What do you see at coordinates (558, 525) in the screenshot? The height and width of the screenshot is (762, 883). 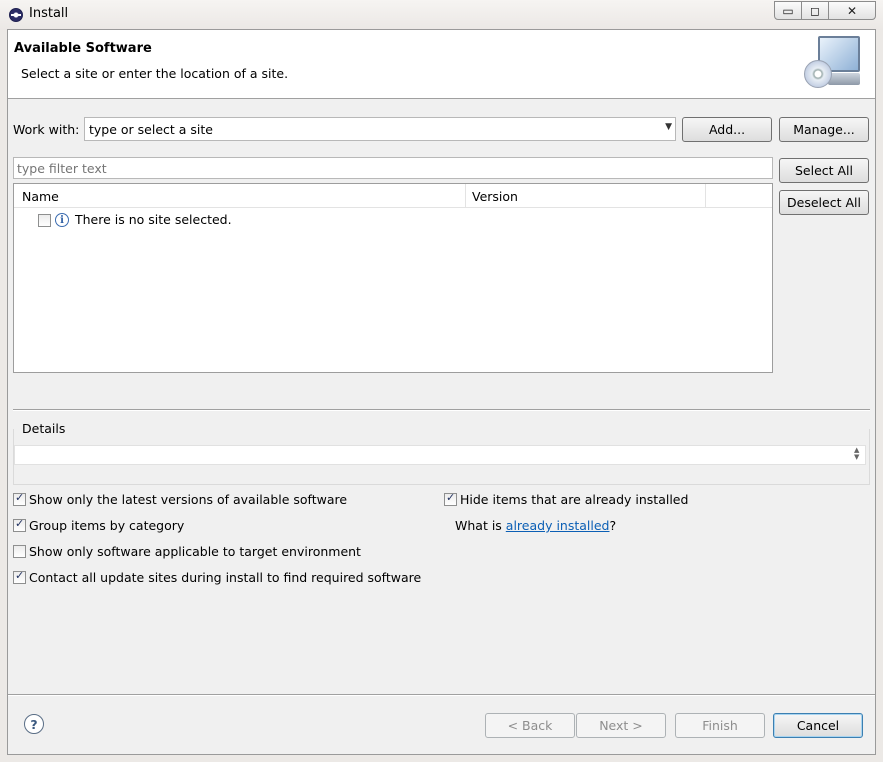 I see `already-installed-link: already installed` at bounding box center [558, 525].